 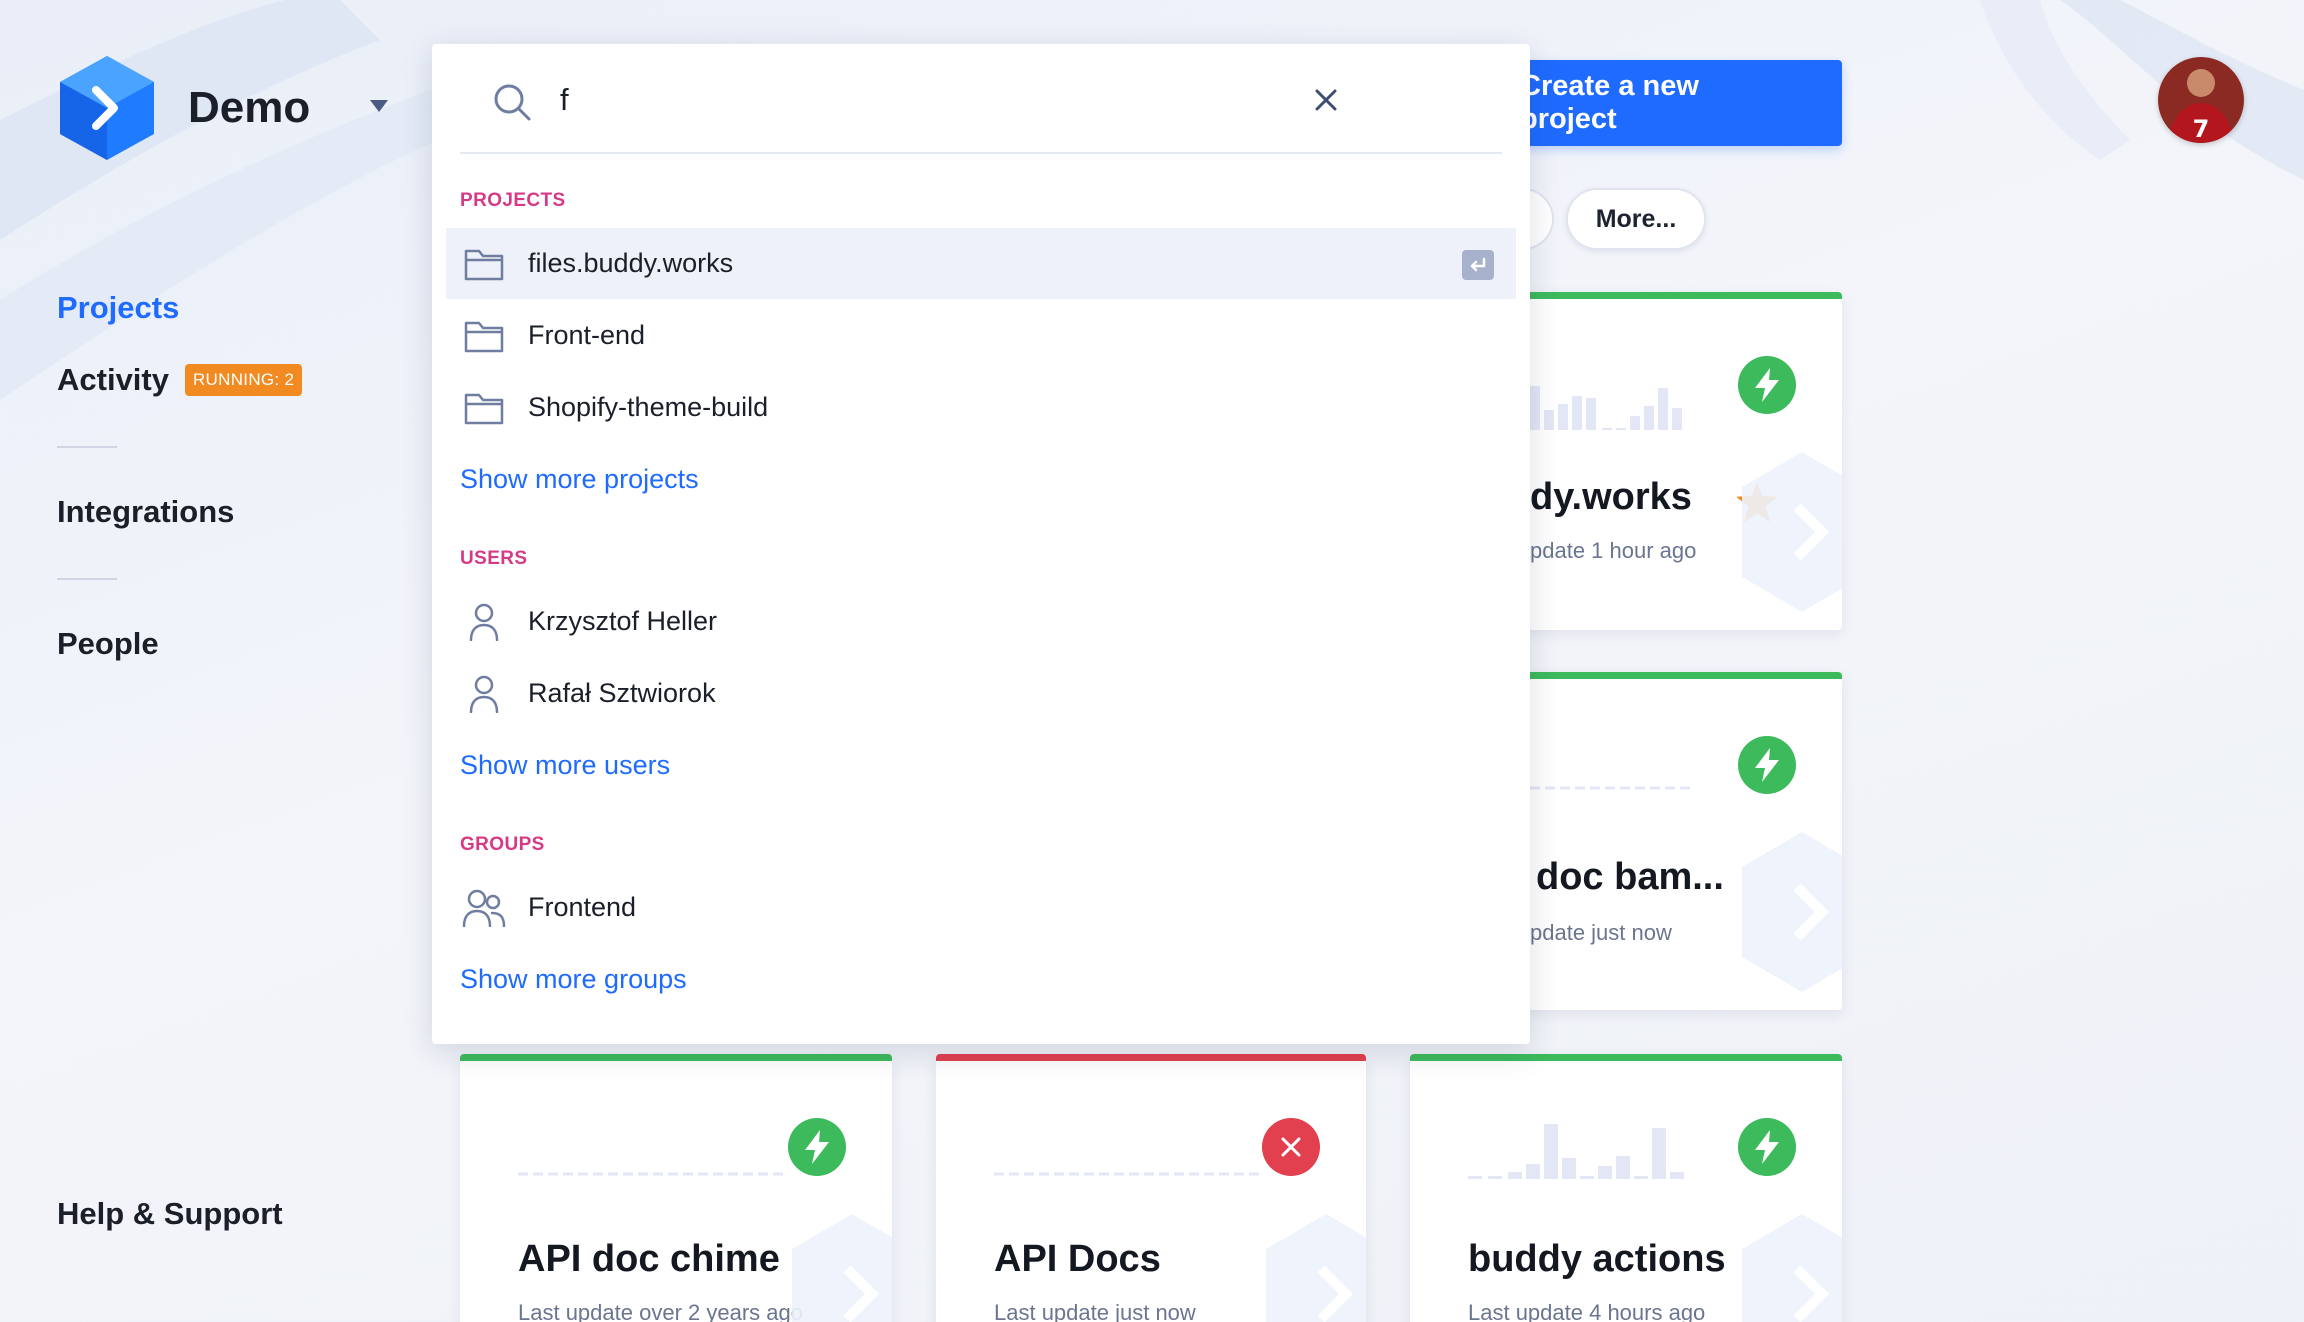 What do you see at coordinates (981, 407) in the screenshot?
I see `search-result-project: Shopify-theme-build` at bounding box center [981, 407].